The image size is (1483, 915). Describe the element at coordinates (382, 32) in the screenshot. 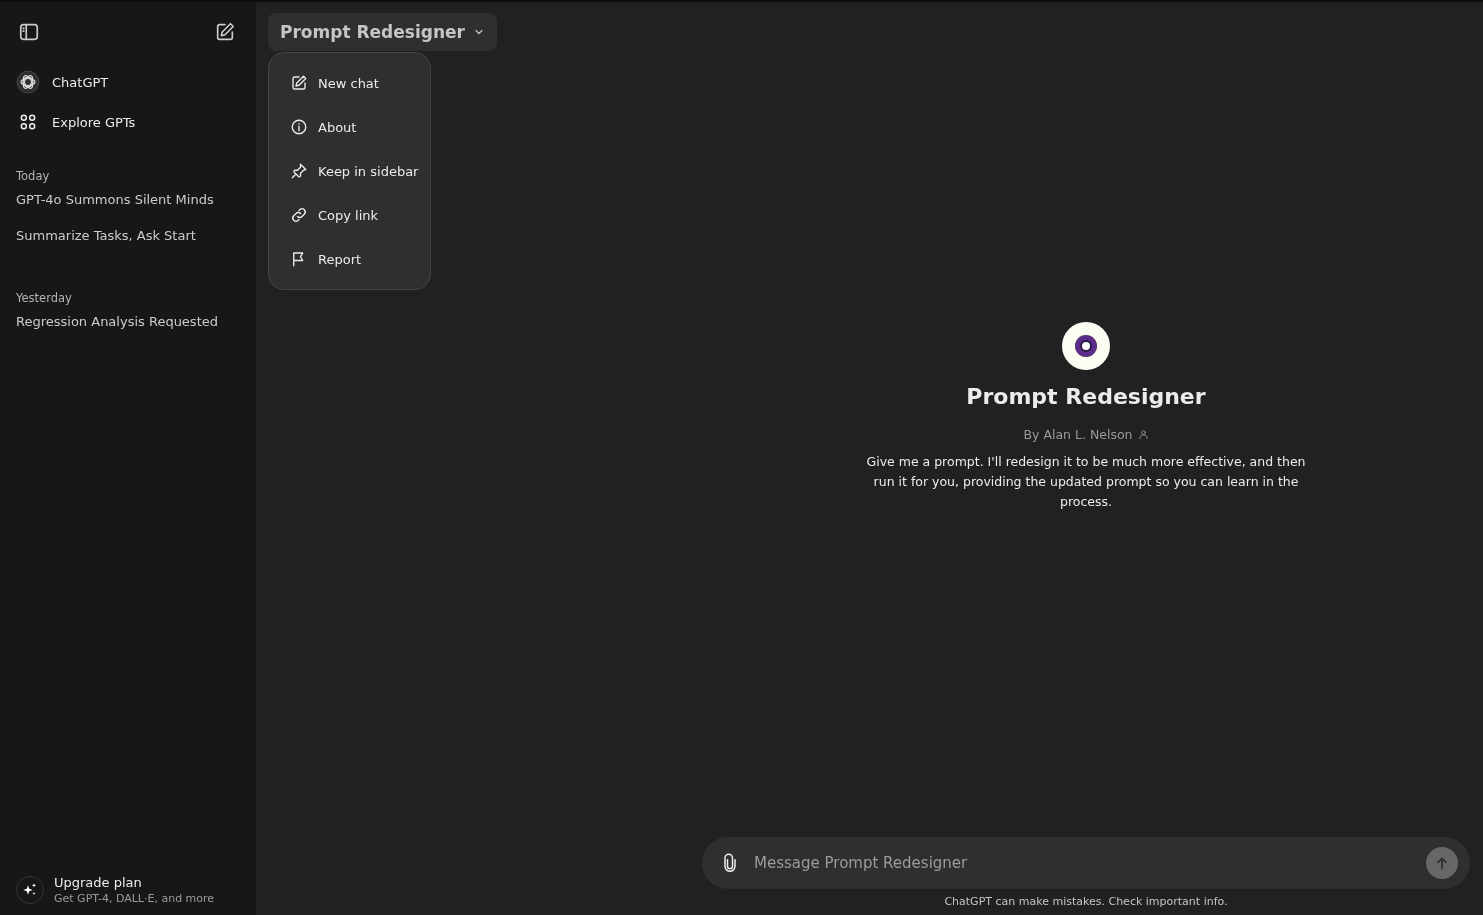

I see `model-selector: Prompt Redesigner` at that location.